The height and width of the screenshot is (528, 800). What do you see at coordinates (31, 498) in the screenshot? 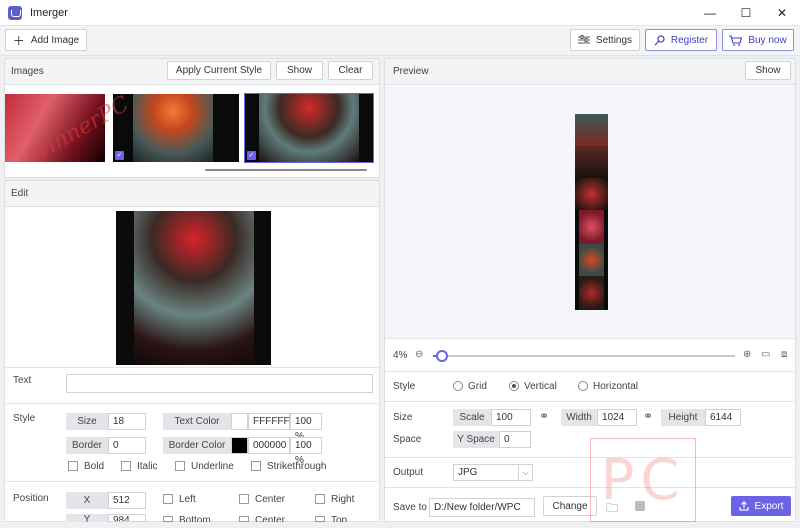
I see `position-label: Position` at bounding box center [31, 498].